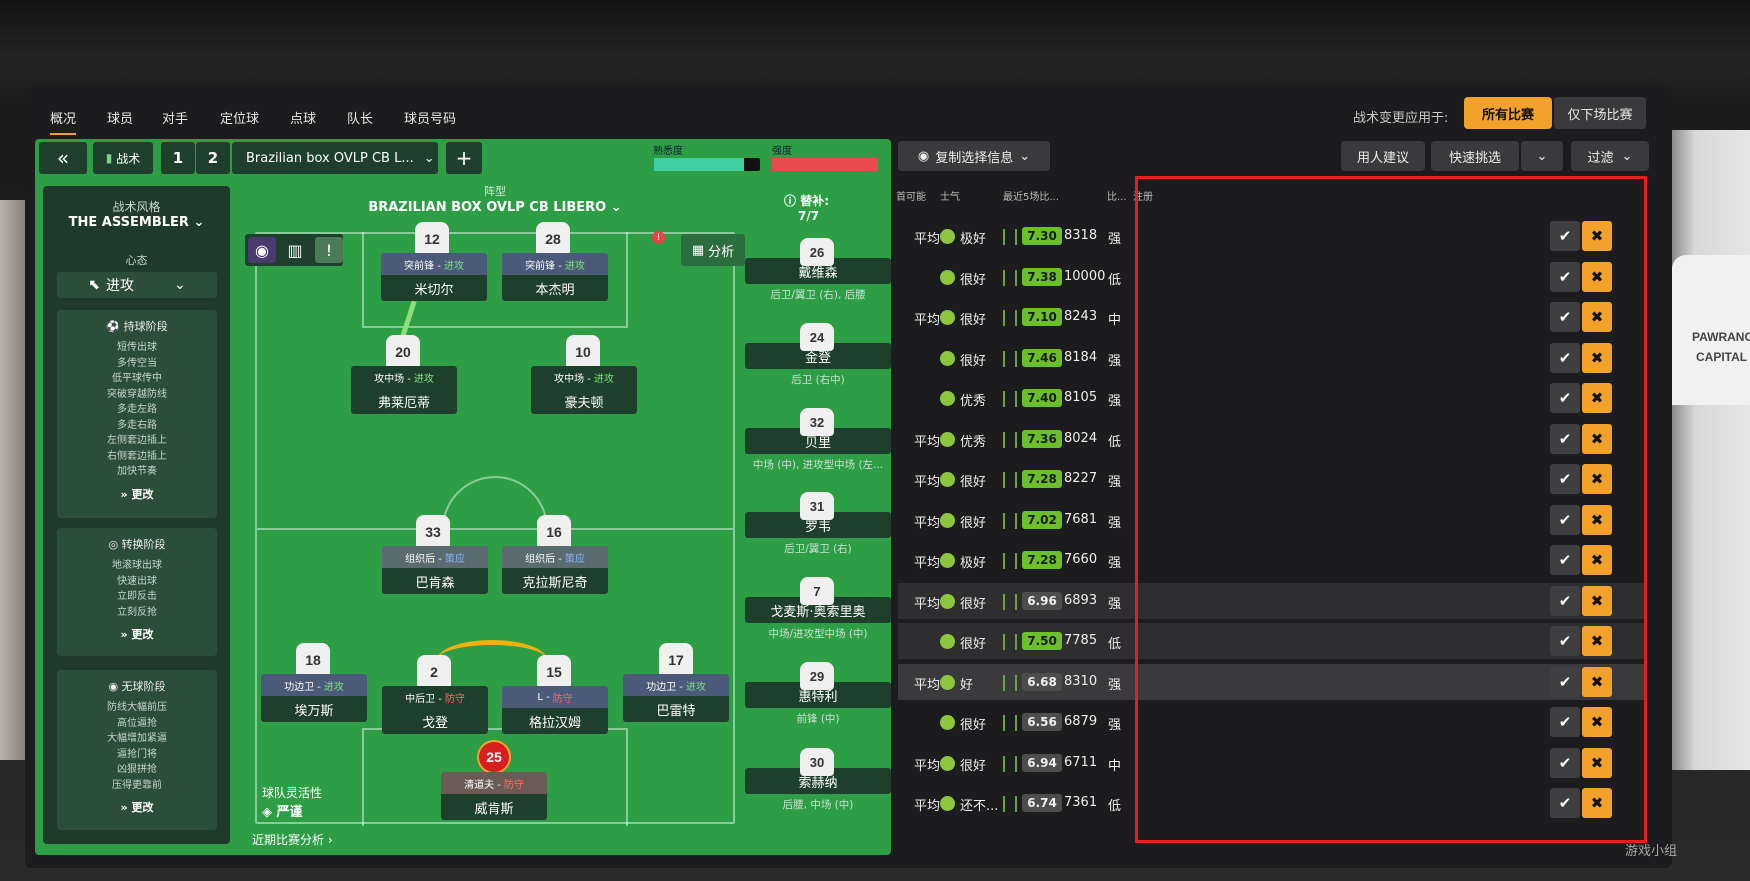  I want to click on tab-set-pieces: 定位球, so click(239, 117).